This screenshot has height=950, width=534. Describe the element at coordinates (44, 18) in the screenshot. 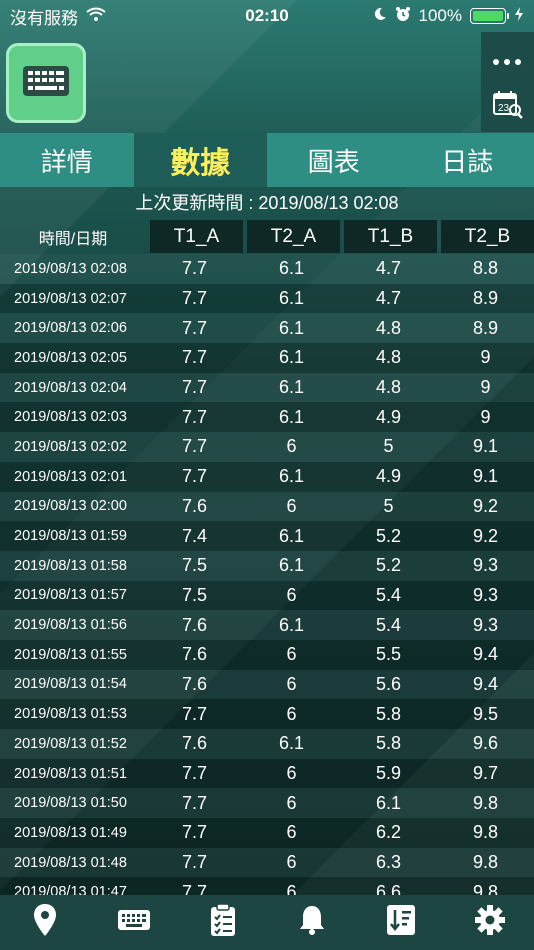

I see `carrier-label: 沒有服務` at that location.